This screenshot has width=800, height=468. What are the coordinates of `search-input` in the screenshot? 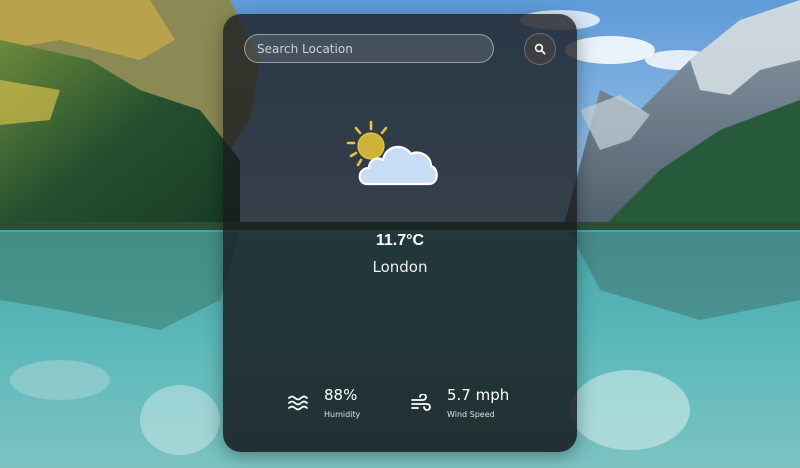 It's located at (369, 48).